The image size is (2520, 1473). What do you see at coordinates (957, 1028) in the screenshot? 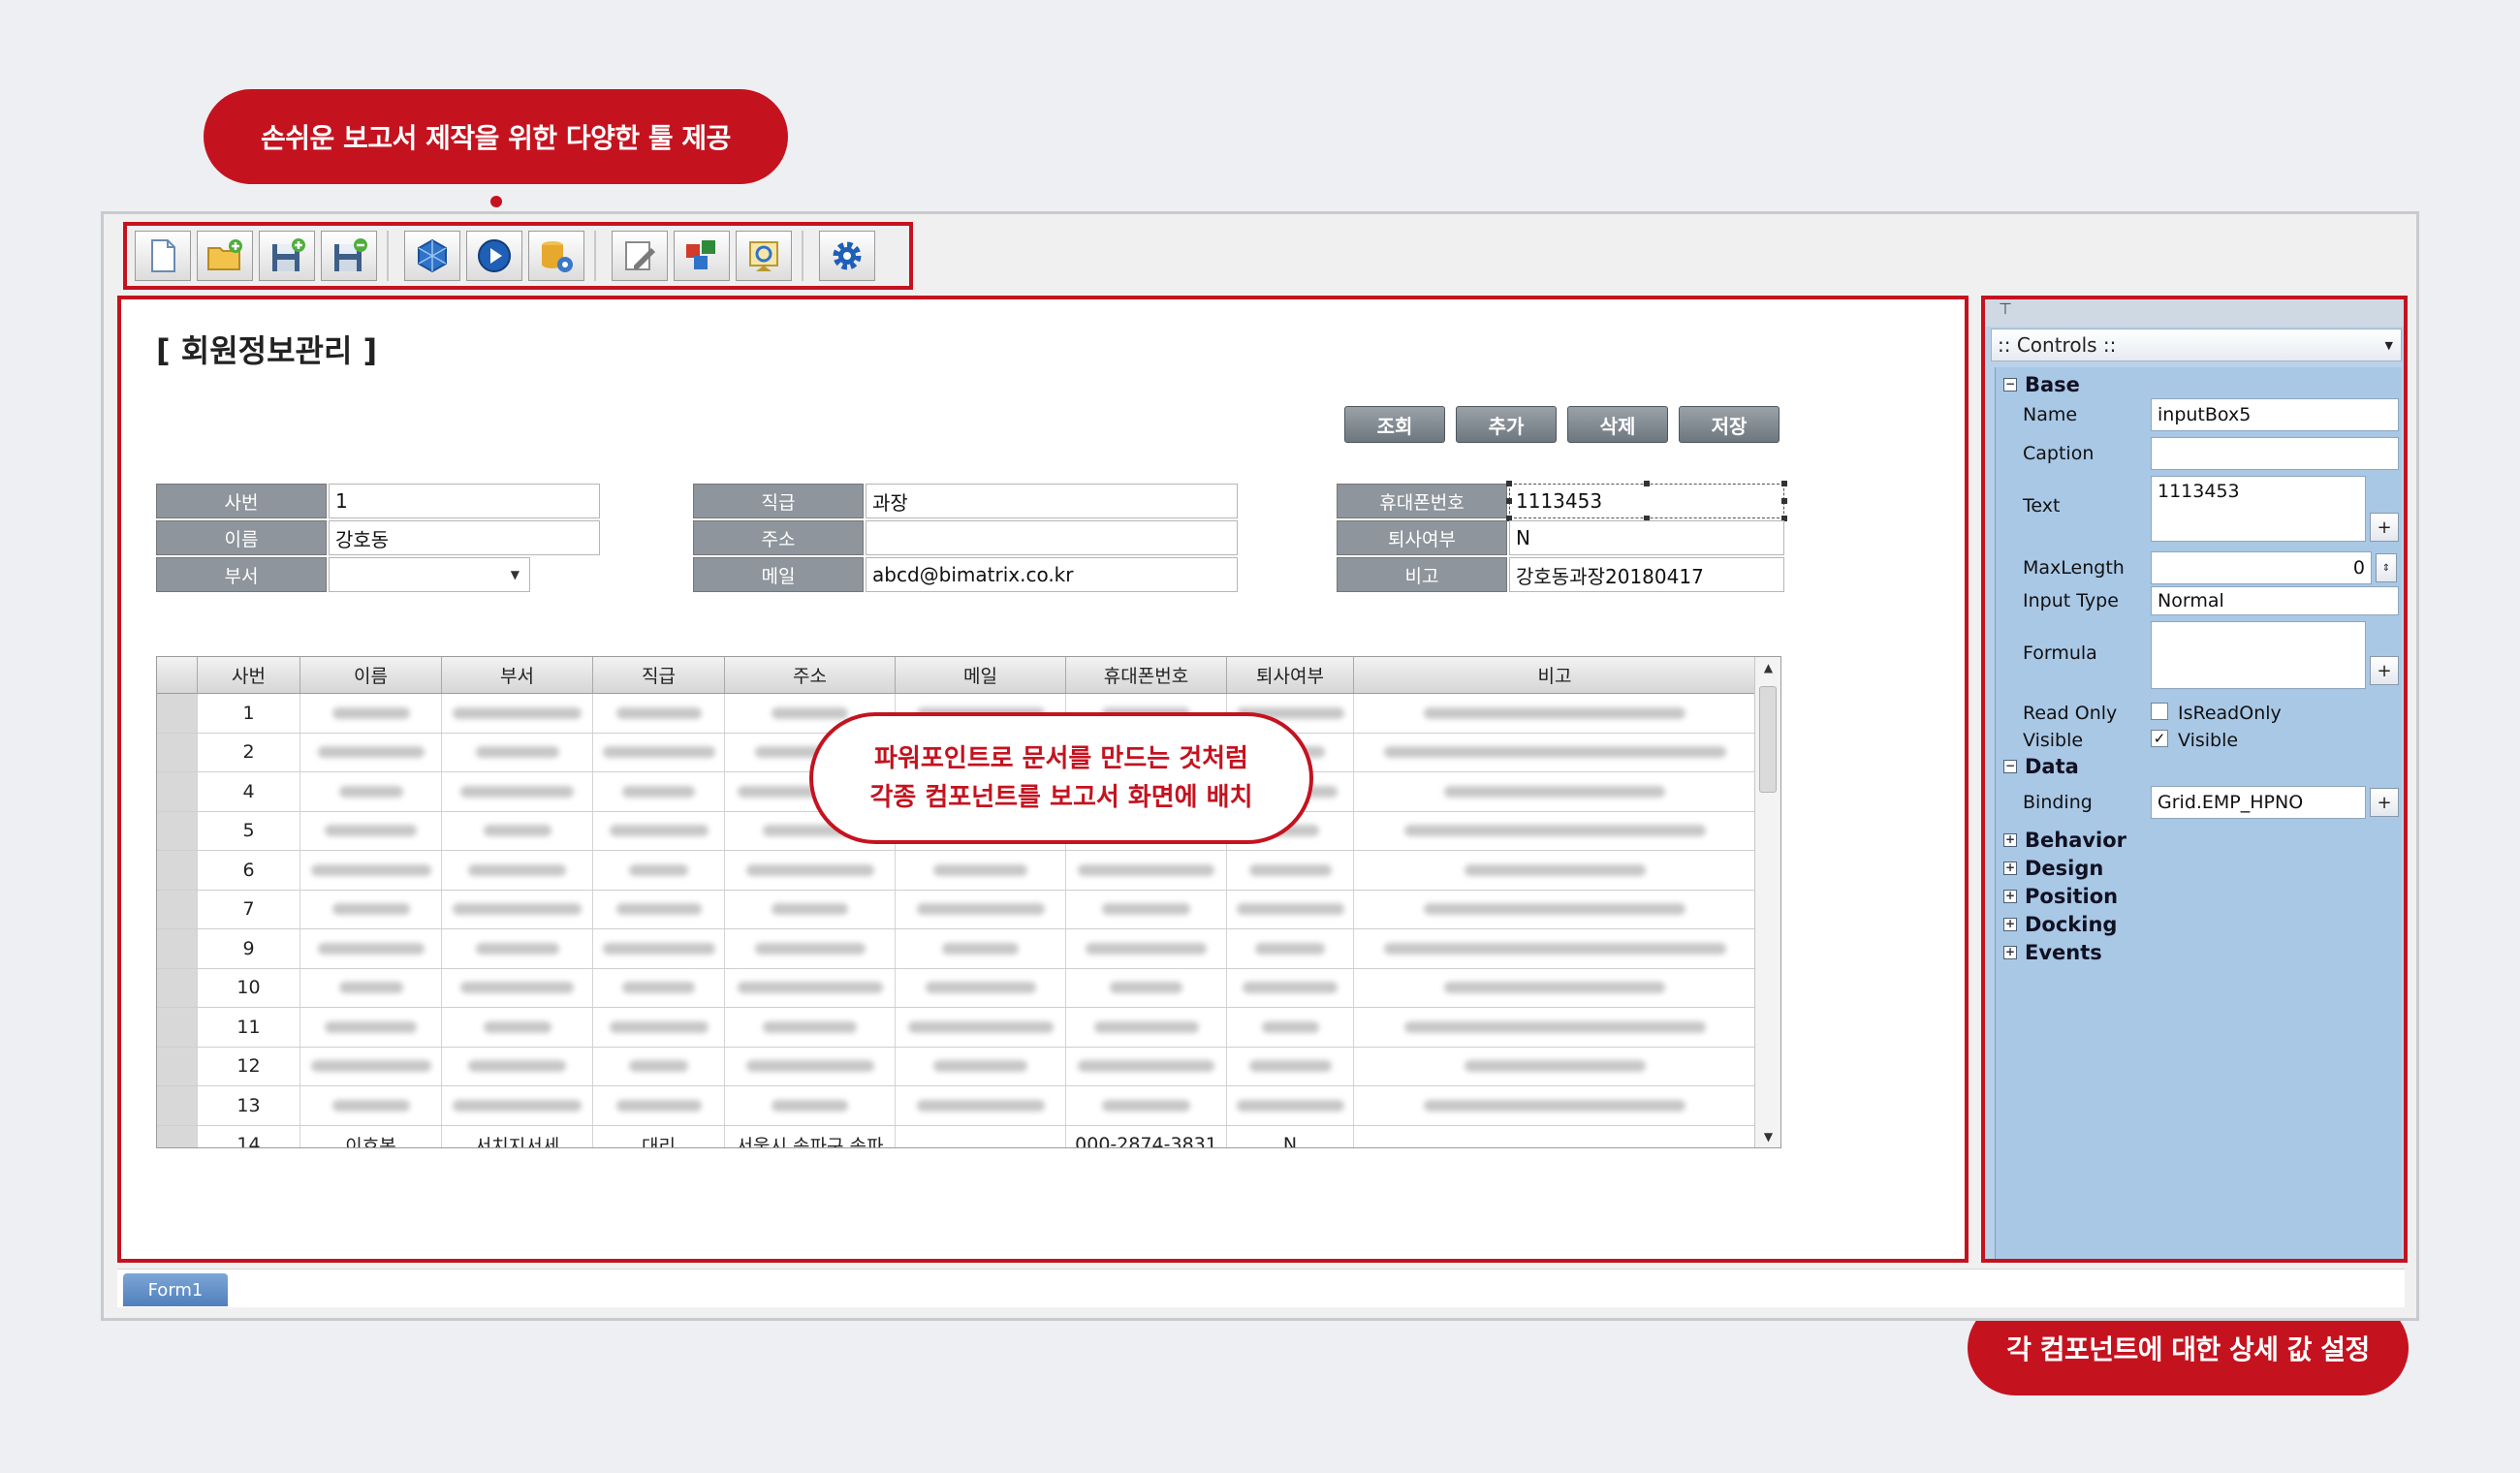
I see `table-row: 11` at bounding box center [957, 1028].